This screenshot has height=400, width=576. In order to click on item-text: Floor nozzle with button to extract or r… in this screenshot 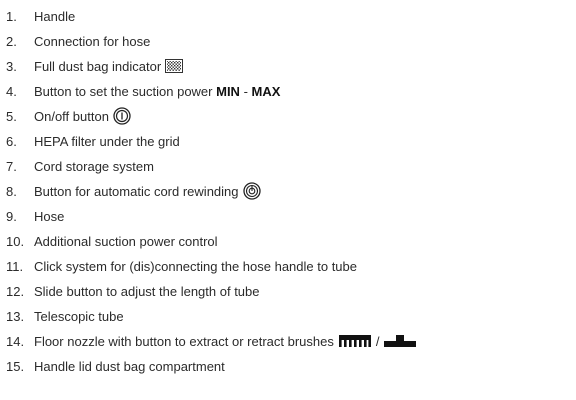, I will do `click(184, 341)`.